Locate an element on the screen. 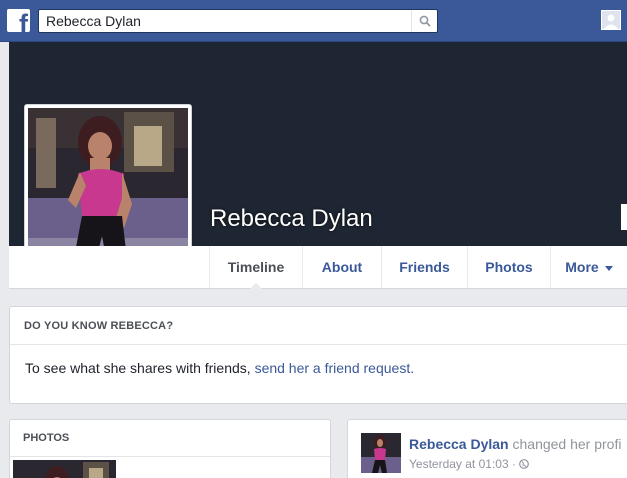 The height and width of the screenshot is (478, 627). tab-timeline: Timeline is located at coordinates (255, 267).